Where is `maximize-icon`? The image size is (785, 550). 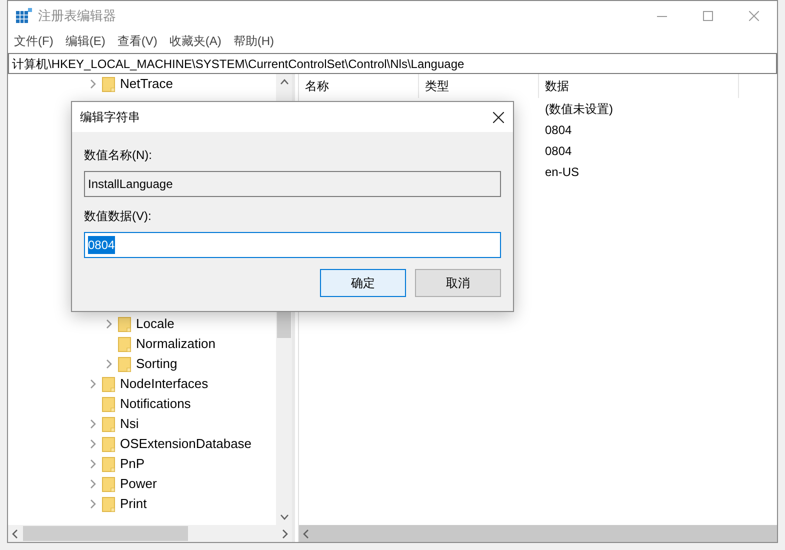 maximize-icon is located at coordinates (708, 16).